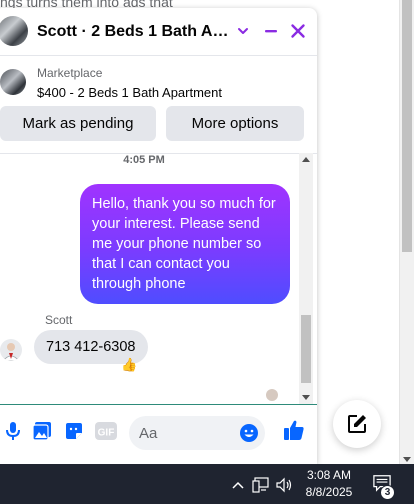  I want to click on network-icon, so click(261, 485).